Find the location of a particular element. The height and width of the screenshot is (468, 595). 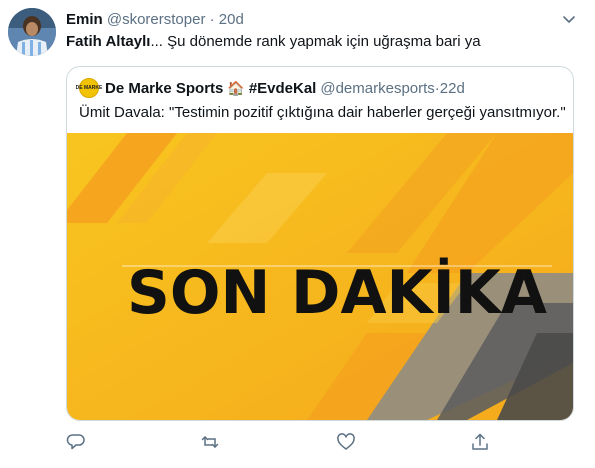

share-icon is located at coordinates (480, 442).